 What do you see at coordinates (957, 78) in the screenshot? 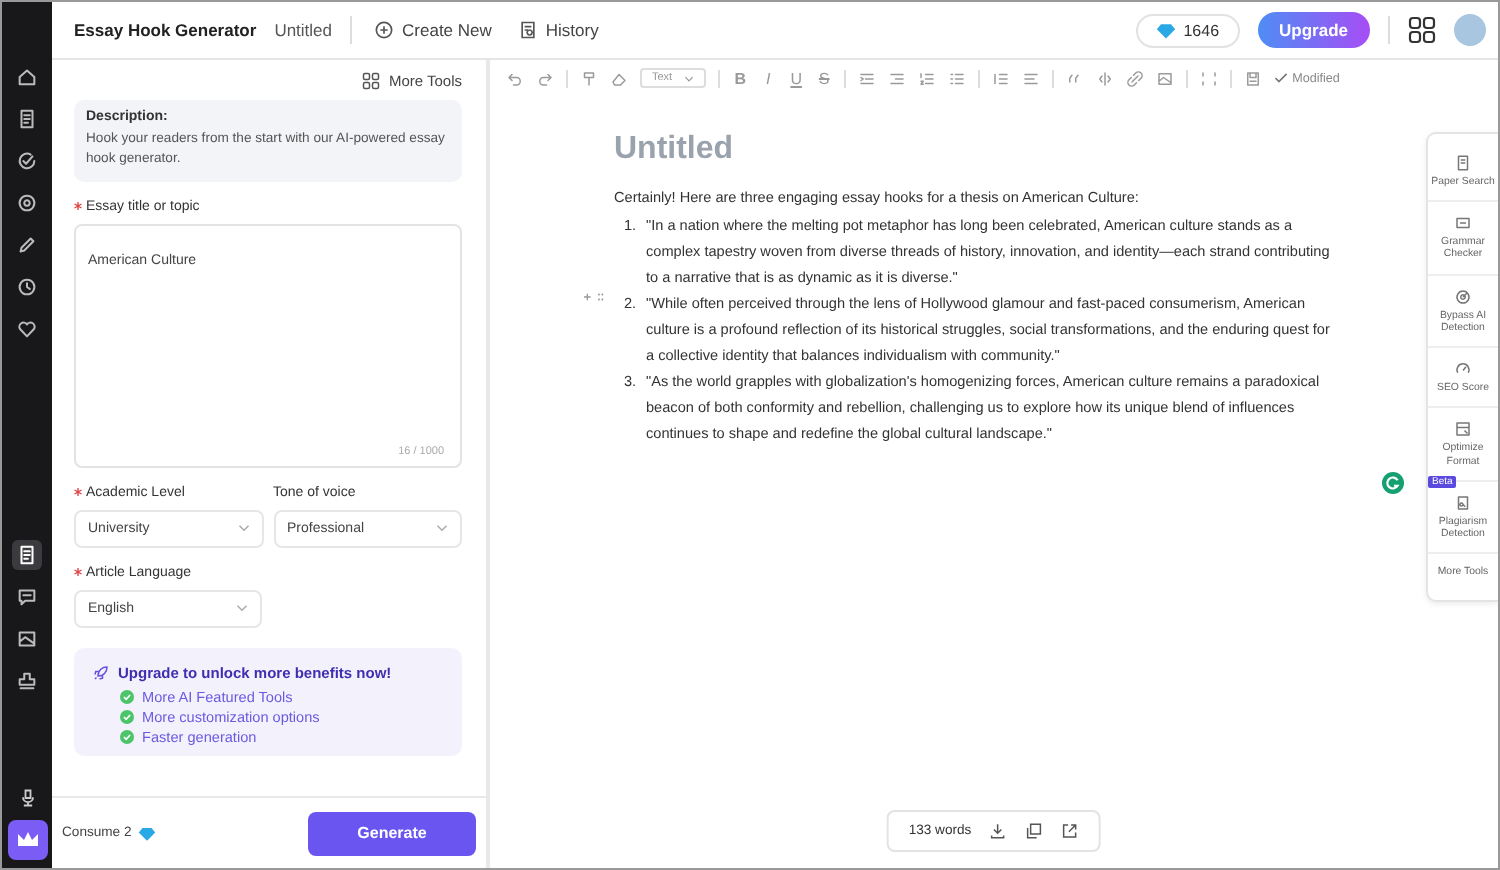
I see `bullets-icon` at bounding box center [957, 78].